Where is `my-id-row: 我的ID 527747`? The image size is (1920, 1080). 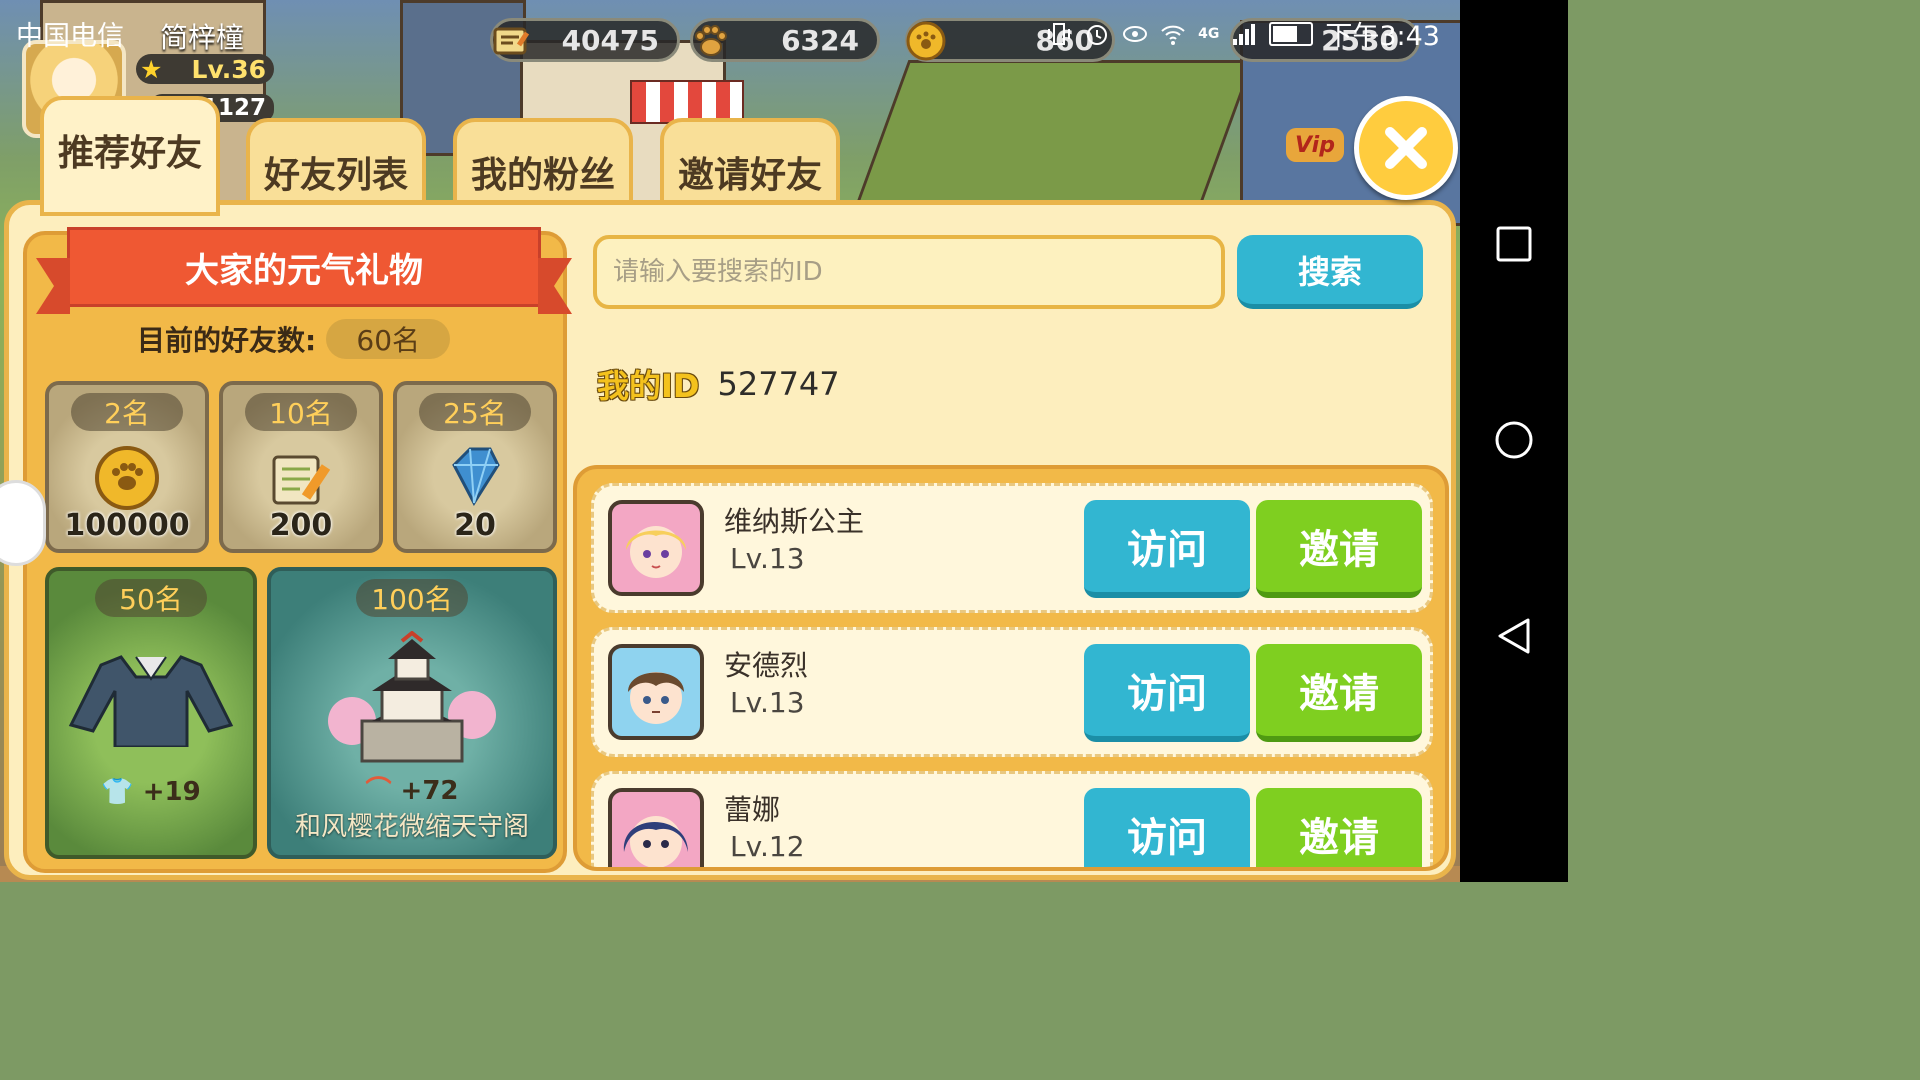 my-id-row: 我的ID 527747 is located at coordinates (718, 384).